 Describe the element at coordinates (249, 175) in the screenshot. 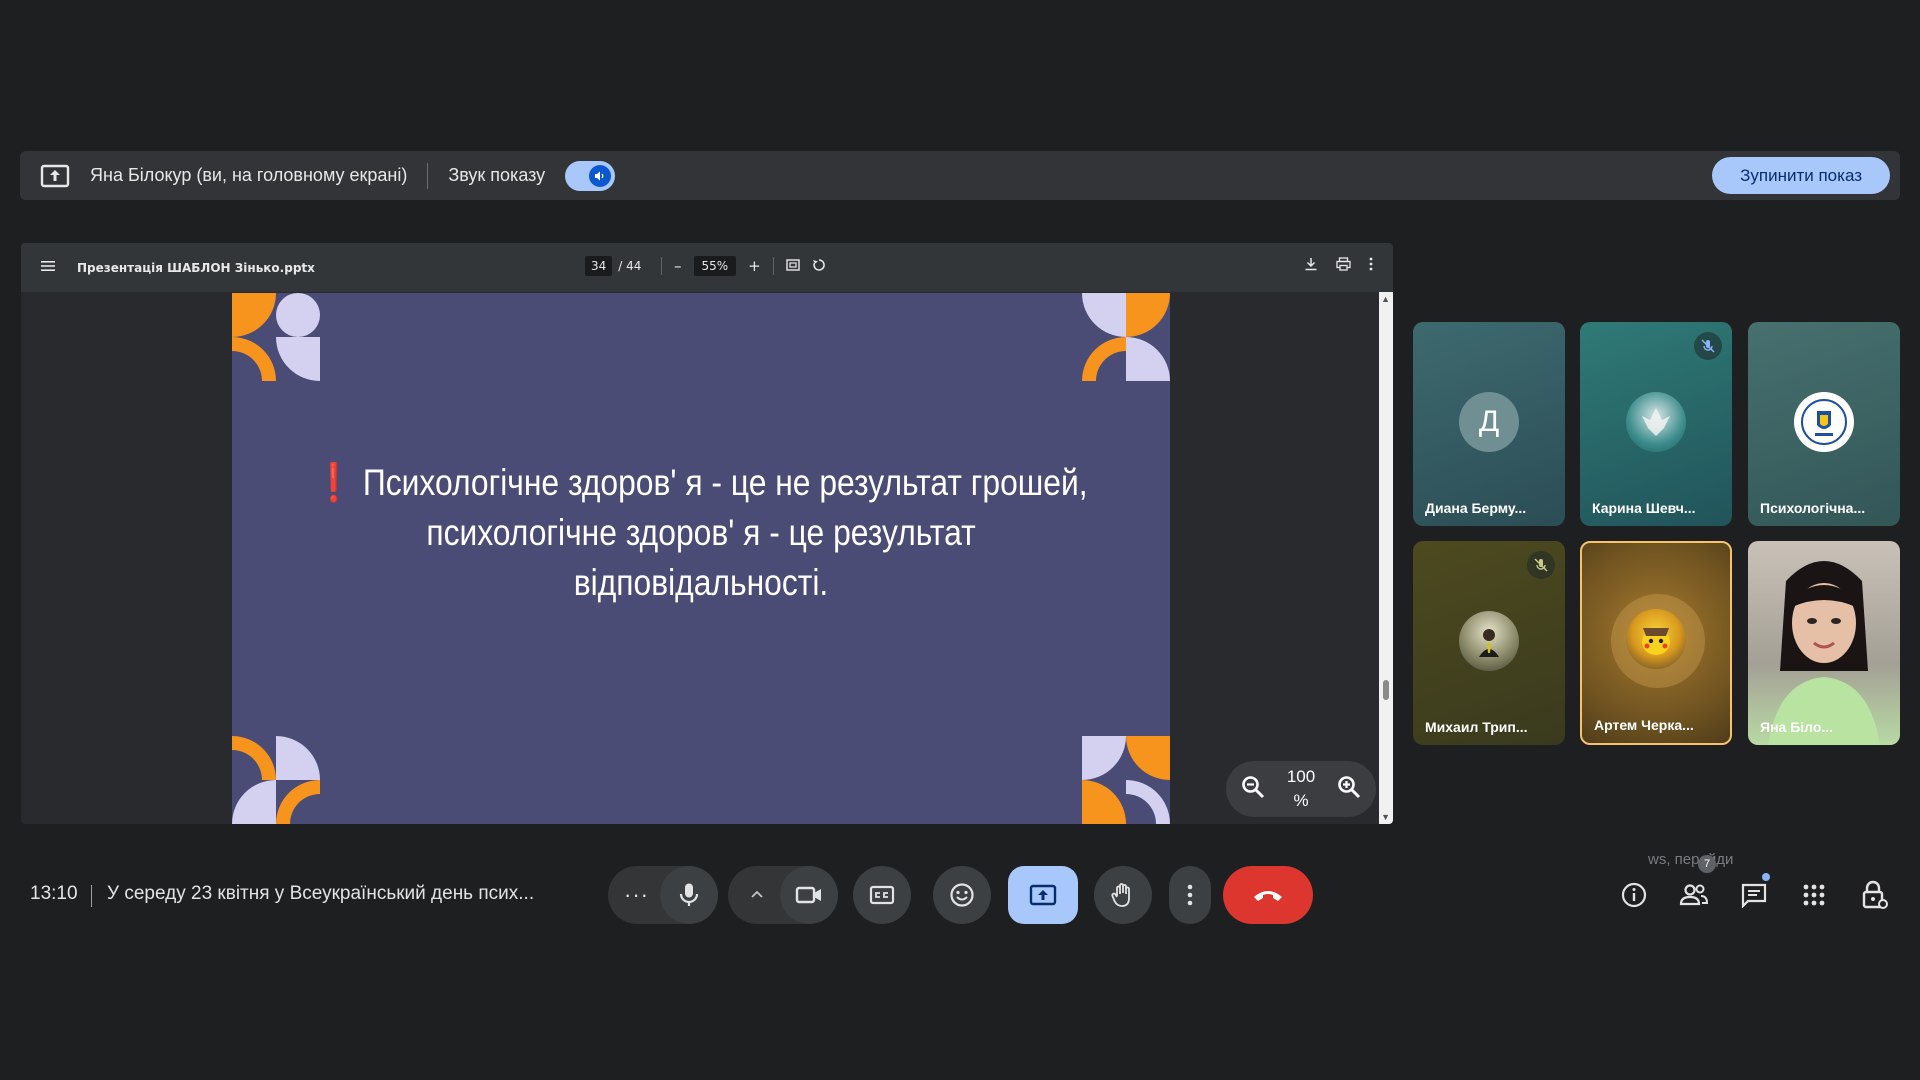

I see `presenter-label: Яна Білокур (ви, на головному екрані)` at that location.